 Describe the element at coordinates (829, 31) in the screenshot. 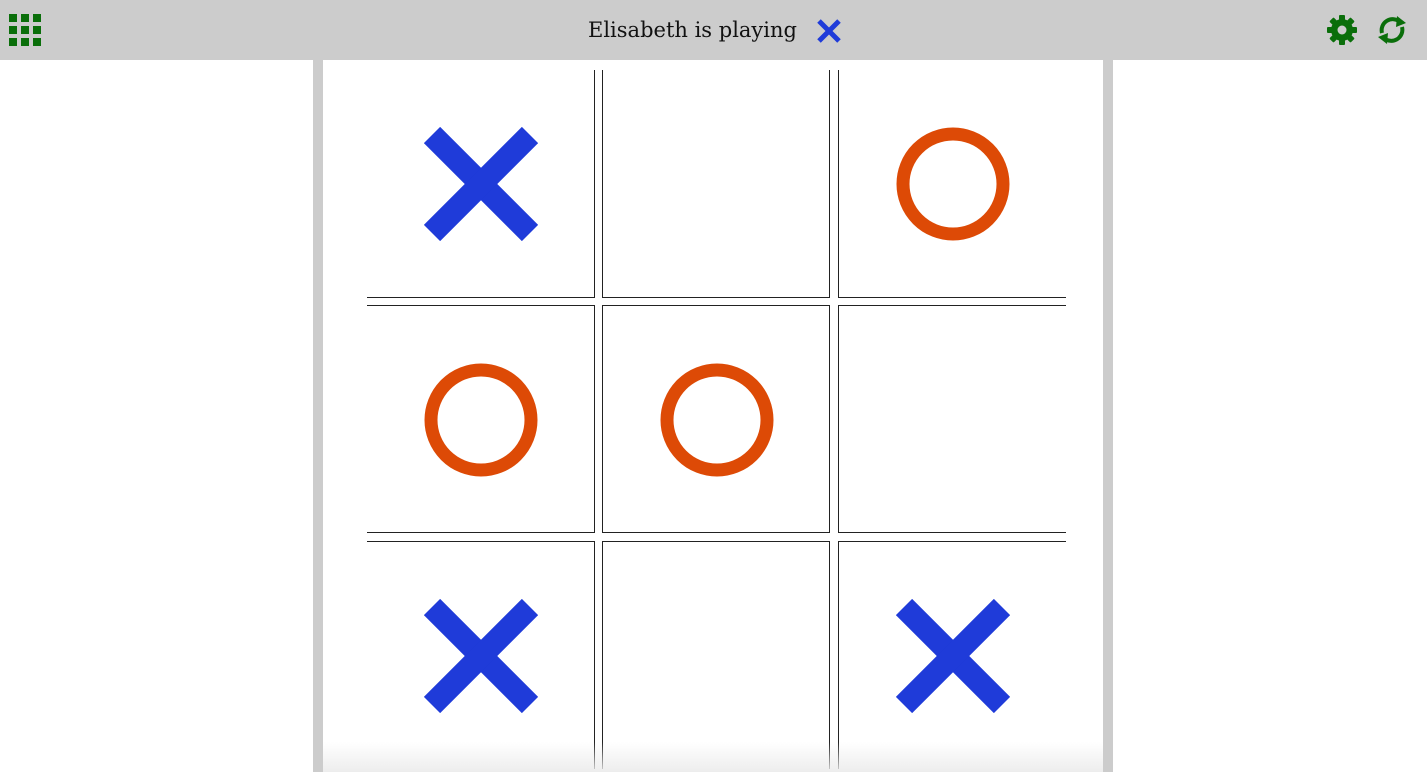

I see `current-player-x-icon` at that location.